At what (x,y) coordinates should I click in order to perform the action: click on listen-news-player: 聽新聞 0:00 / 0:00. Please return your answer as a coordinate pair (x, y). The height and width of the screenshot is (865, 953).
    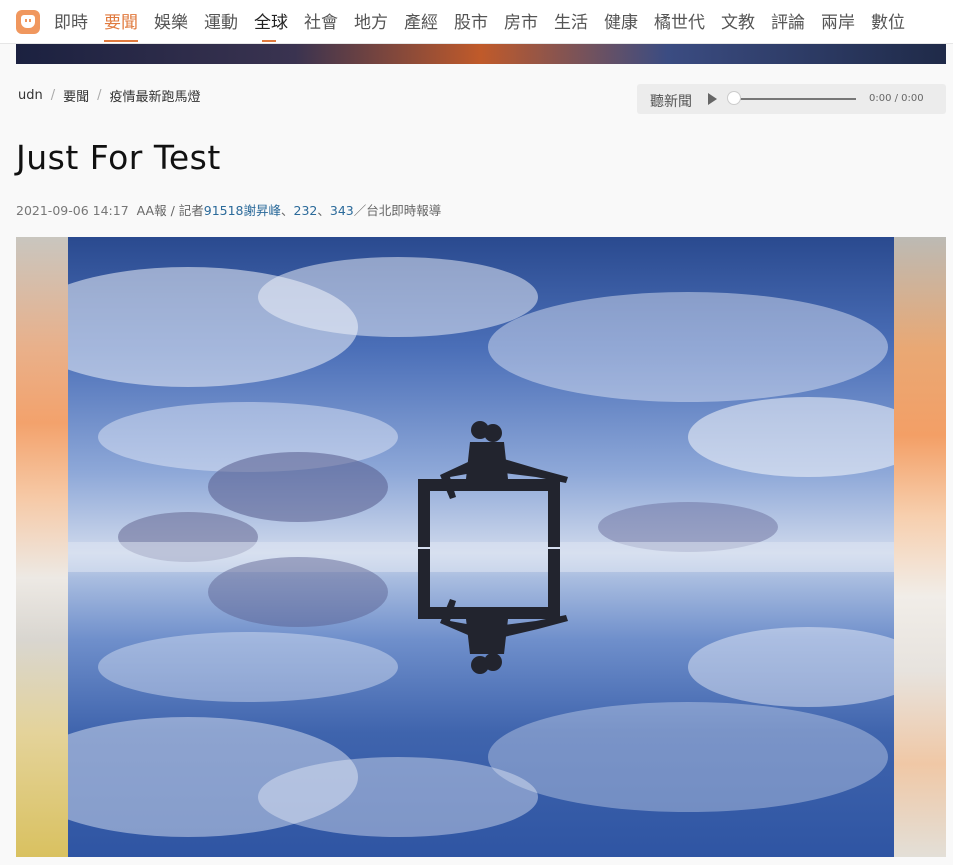
    Looking at the image, I should click on (791, 99).